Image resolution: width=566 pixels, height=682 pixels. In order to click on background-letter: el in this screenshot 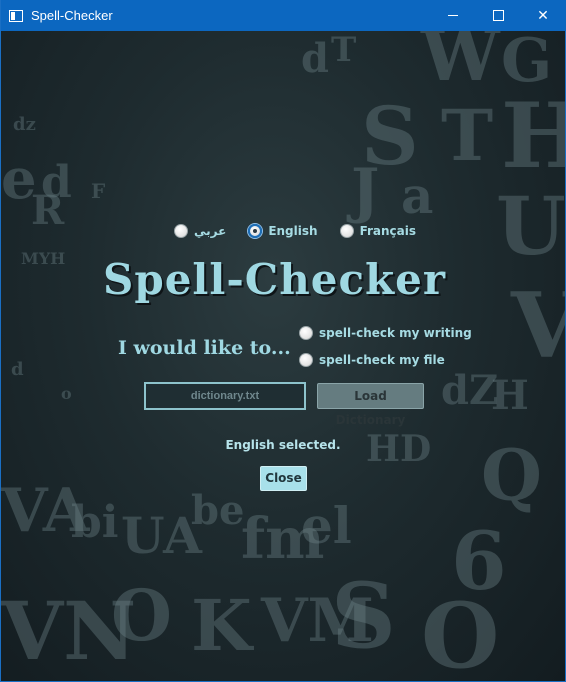, I will do `click(326, 525)`.